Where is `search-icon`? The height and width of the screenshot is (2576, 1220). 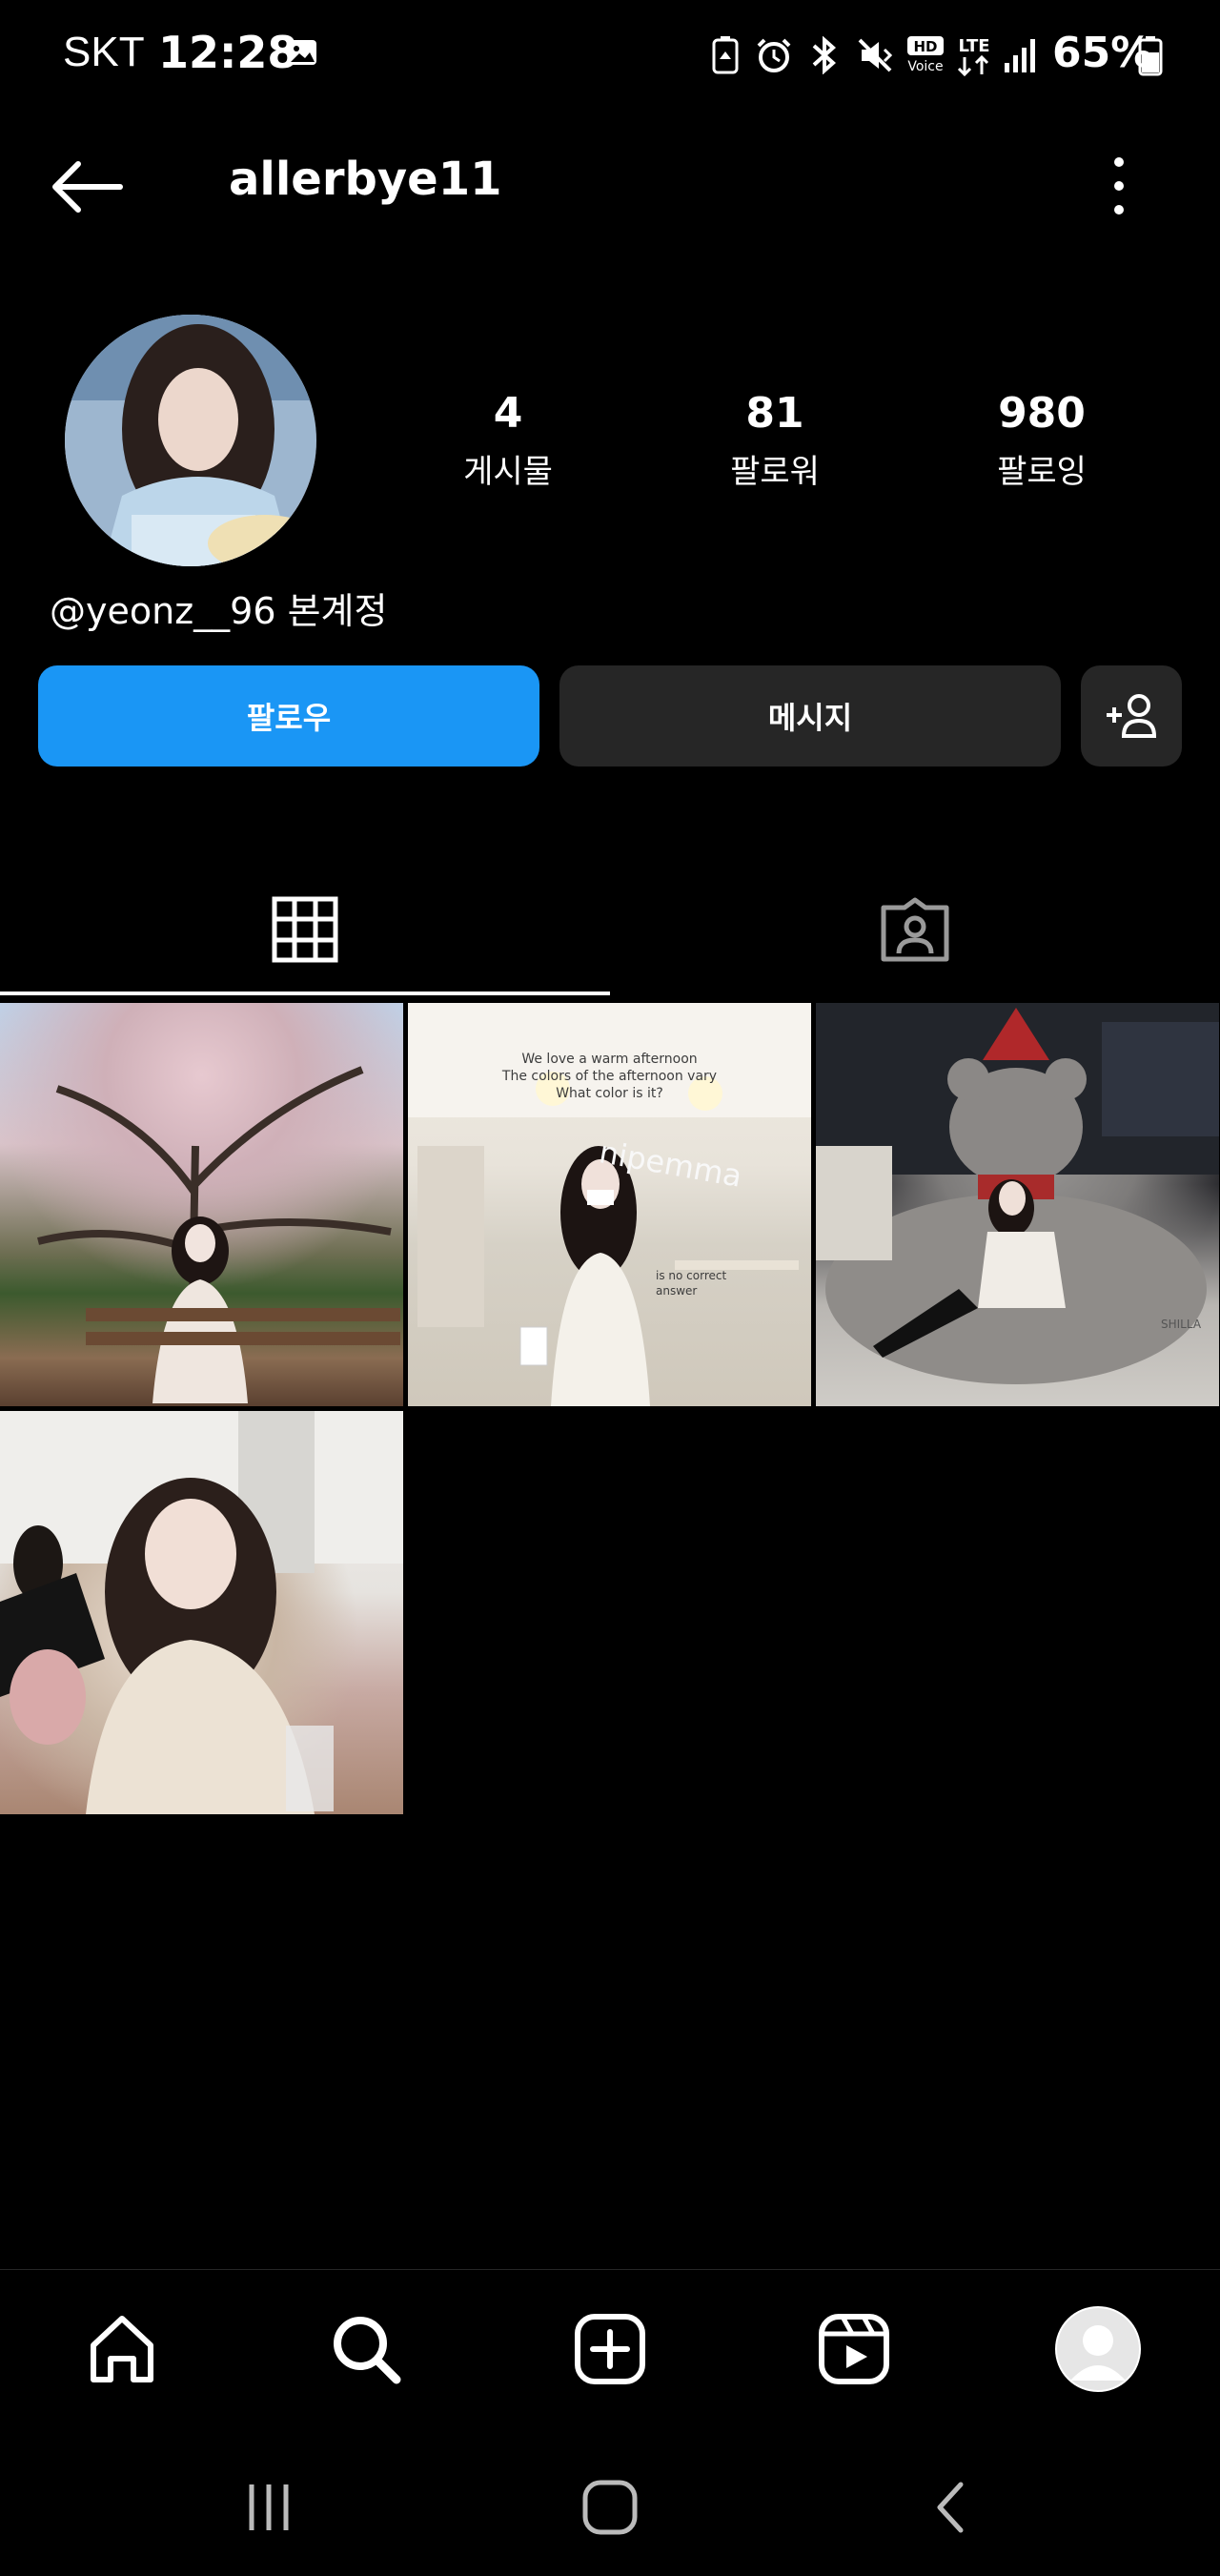 search-icon is located at coordinates (368, 2350).